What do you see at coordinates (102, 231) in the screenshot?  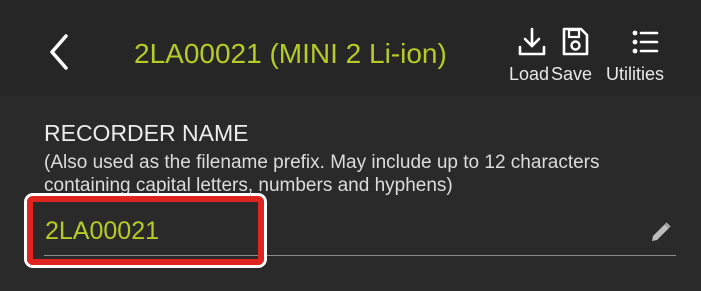 I see `recorder-name-input: 2LA00021` at bounding box center [102, 231].